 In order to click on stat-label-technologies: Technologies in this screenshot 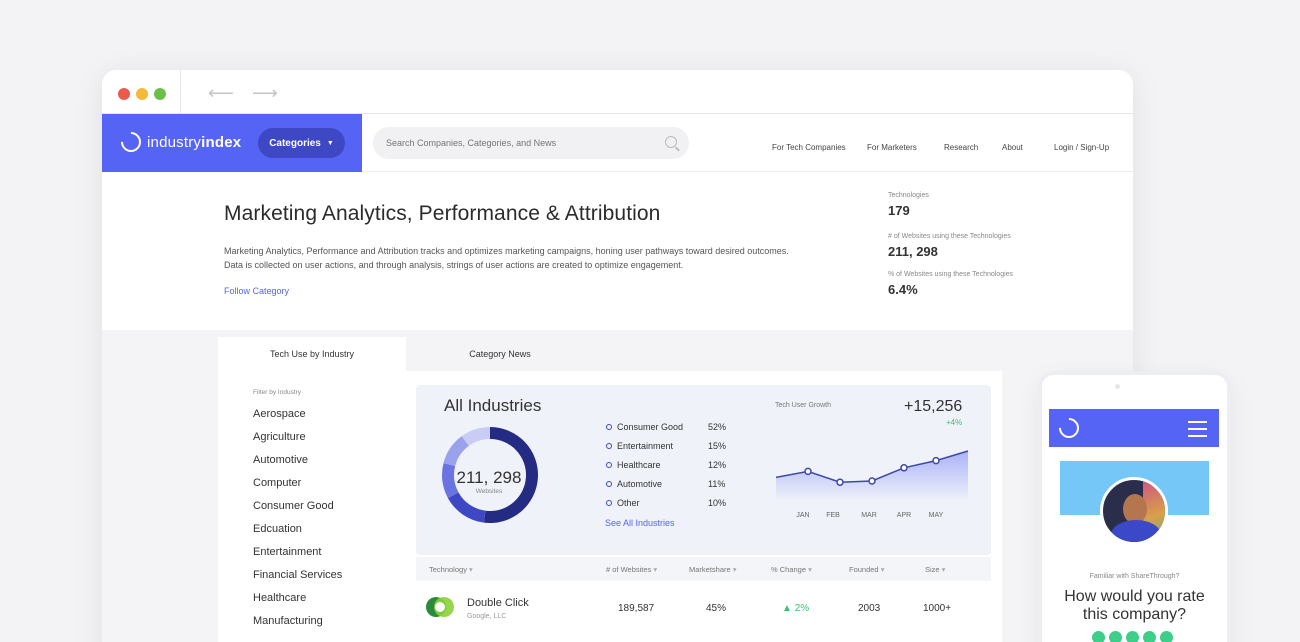, I will do `click(908, 195)`.